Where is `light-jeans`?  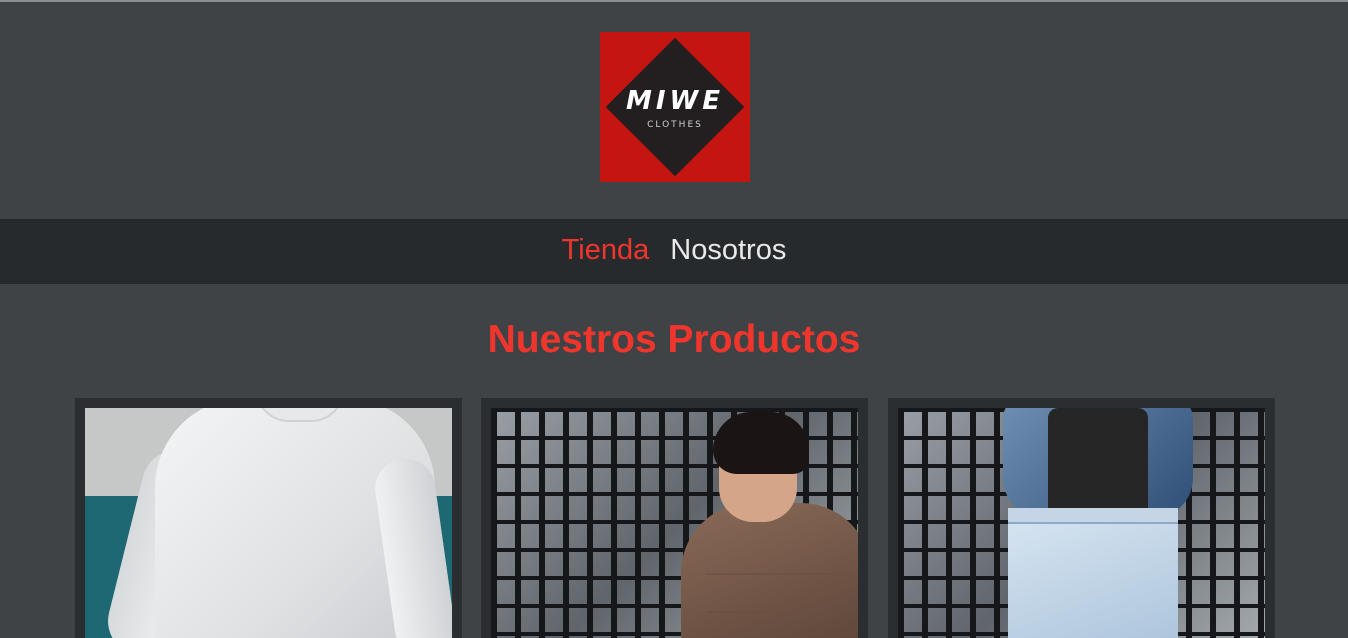 light-jeans is located at coordinates (1093, 573).